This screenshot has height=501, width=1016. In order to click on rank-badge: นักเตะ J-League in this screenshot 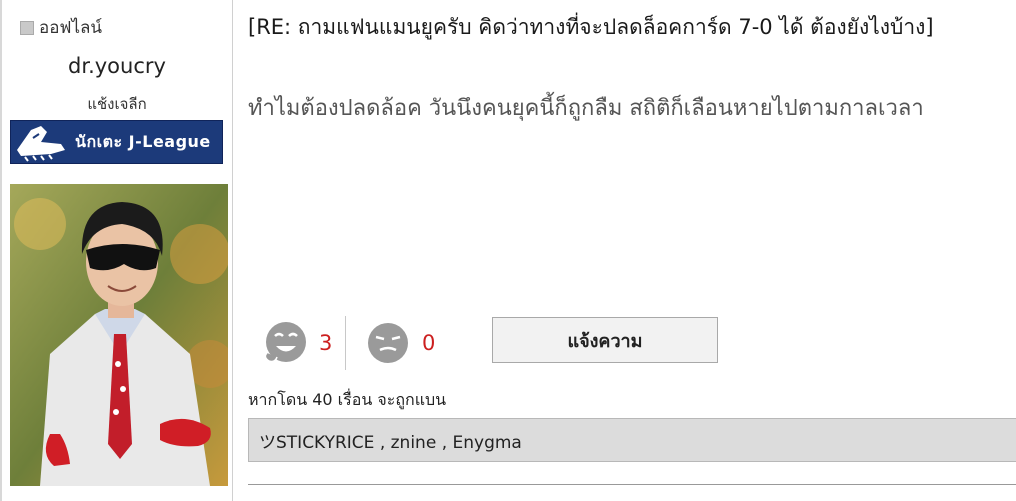, I will do `click(116, 142)`.